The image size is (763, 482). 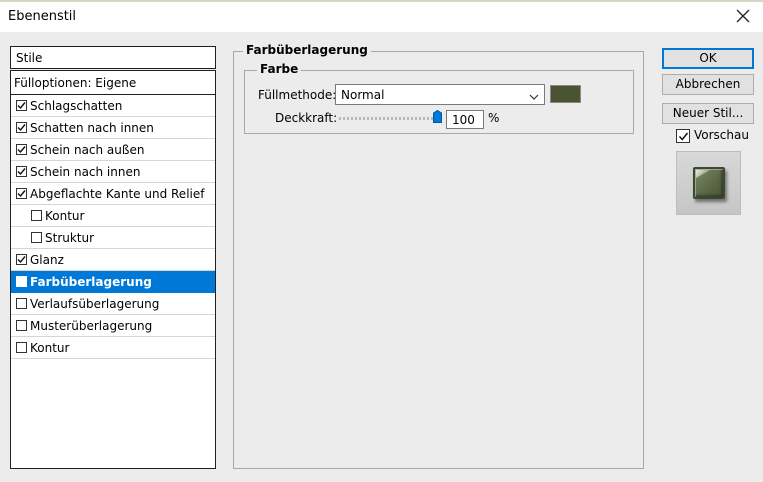 What do you see at coordinates (113, 260) in the screenshot?
I see `style-item: Glanz` at bounding box center [113, 260].